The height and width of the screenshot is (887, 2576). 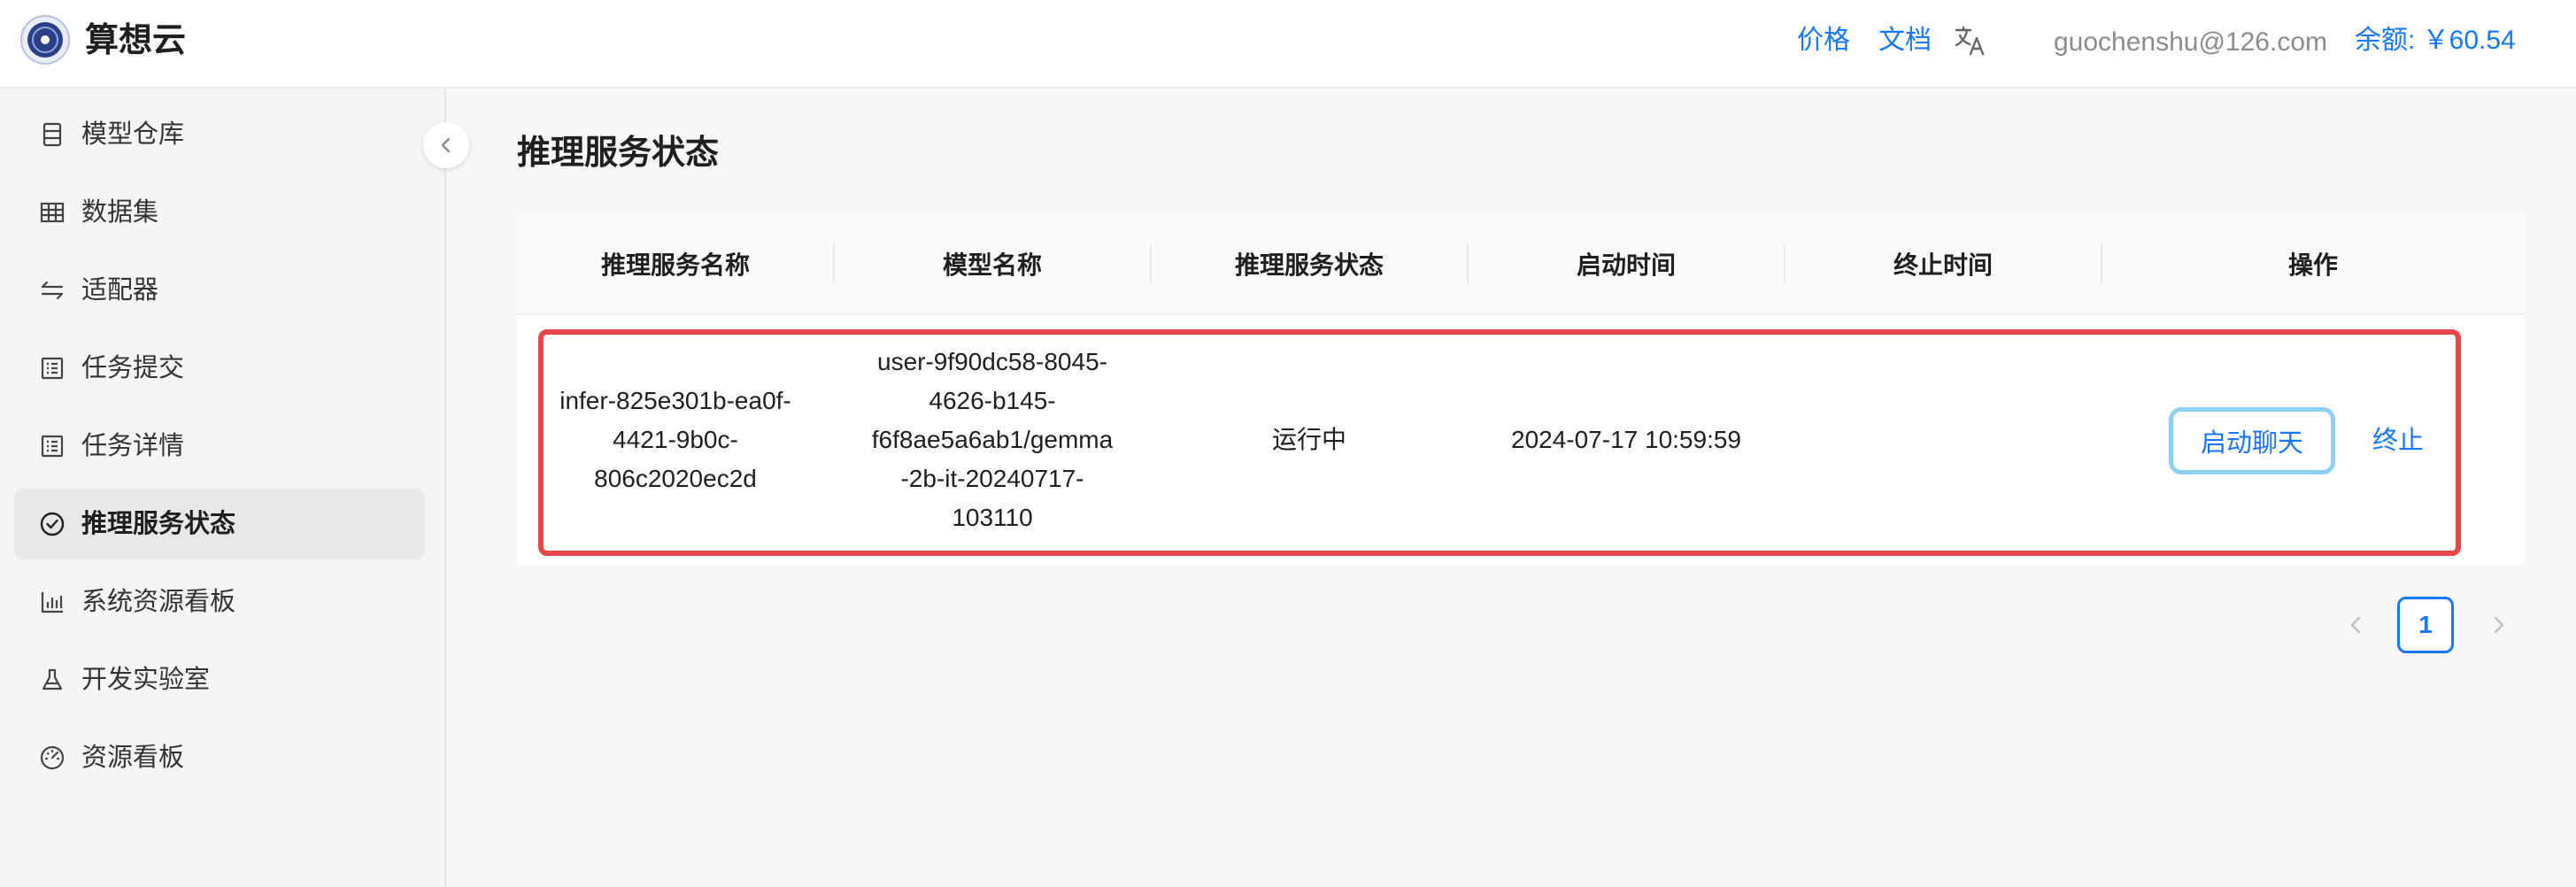 What do you see at coordinates (52, 291) in the screenshot?
I see `swap-arrows-icon` at bounding box center [52, 291].